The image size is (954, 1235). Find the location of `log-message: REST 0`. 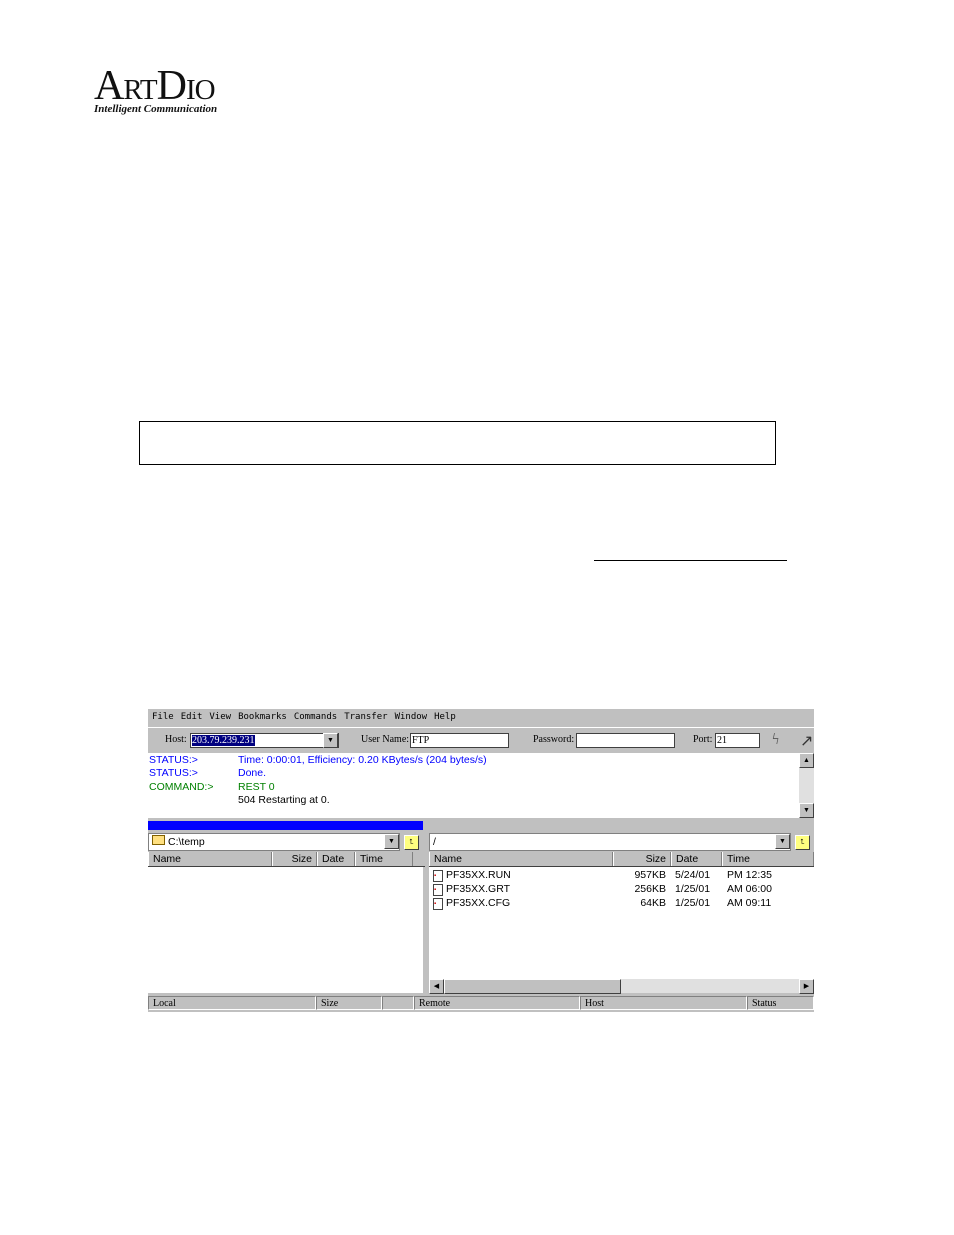

log-message: REST 0 is located at coordinates (256, 786).